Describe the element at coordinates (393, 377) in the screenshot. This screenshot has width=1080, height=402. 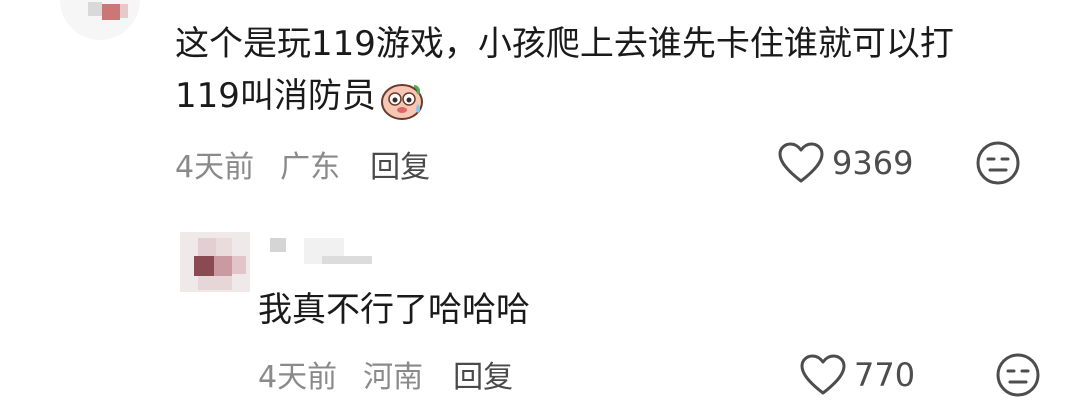
I see `reply-location: 河南` at that location.